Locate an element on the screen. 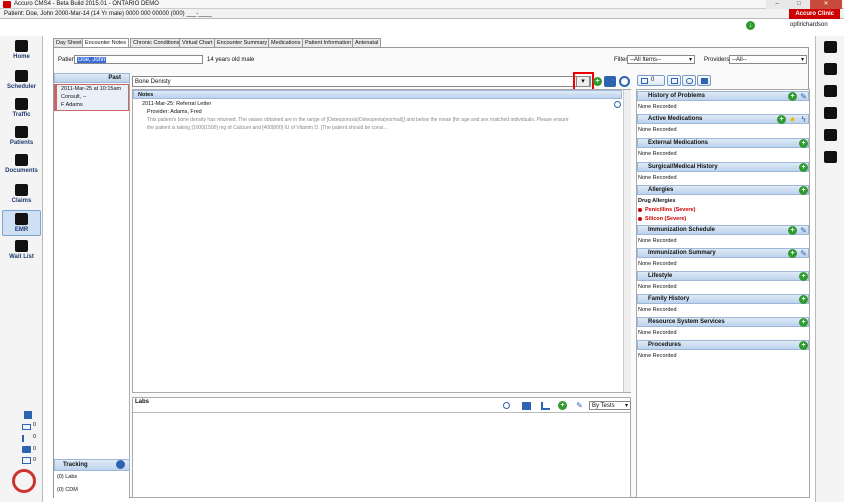 This screenshot has width=844, height=502. copy-icon is located at coordinates (674, 81).